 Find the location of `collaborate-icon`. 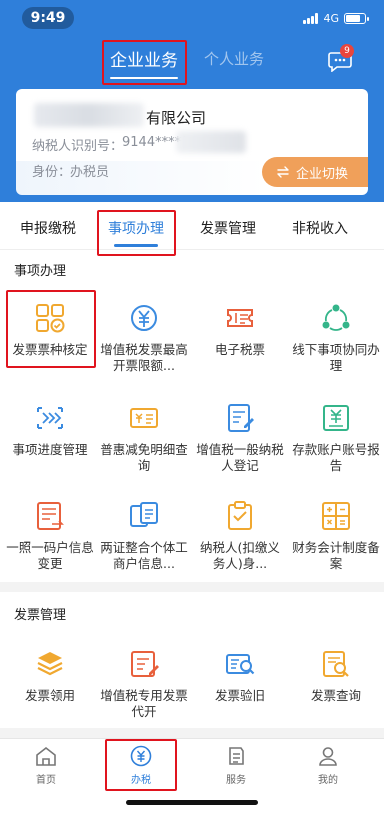

collaborate-icon is located at coordinates (336, 317).